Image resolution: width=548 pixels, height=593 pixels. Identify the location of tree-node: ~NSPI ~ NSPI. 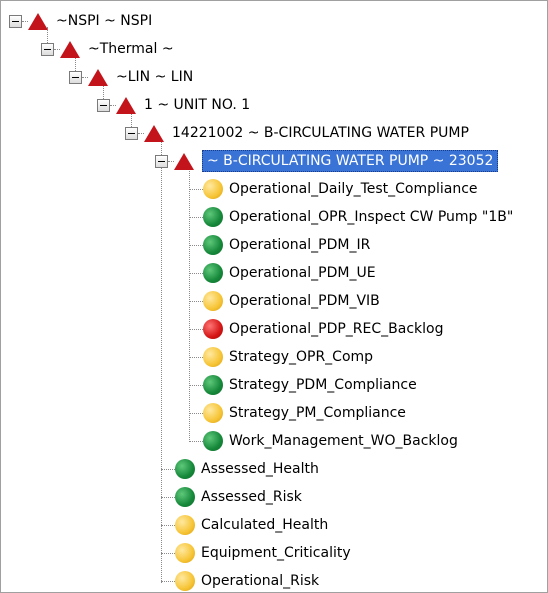
(80, 21).